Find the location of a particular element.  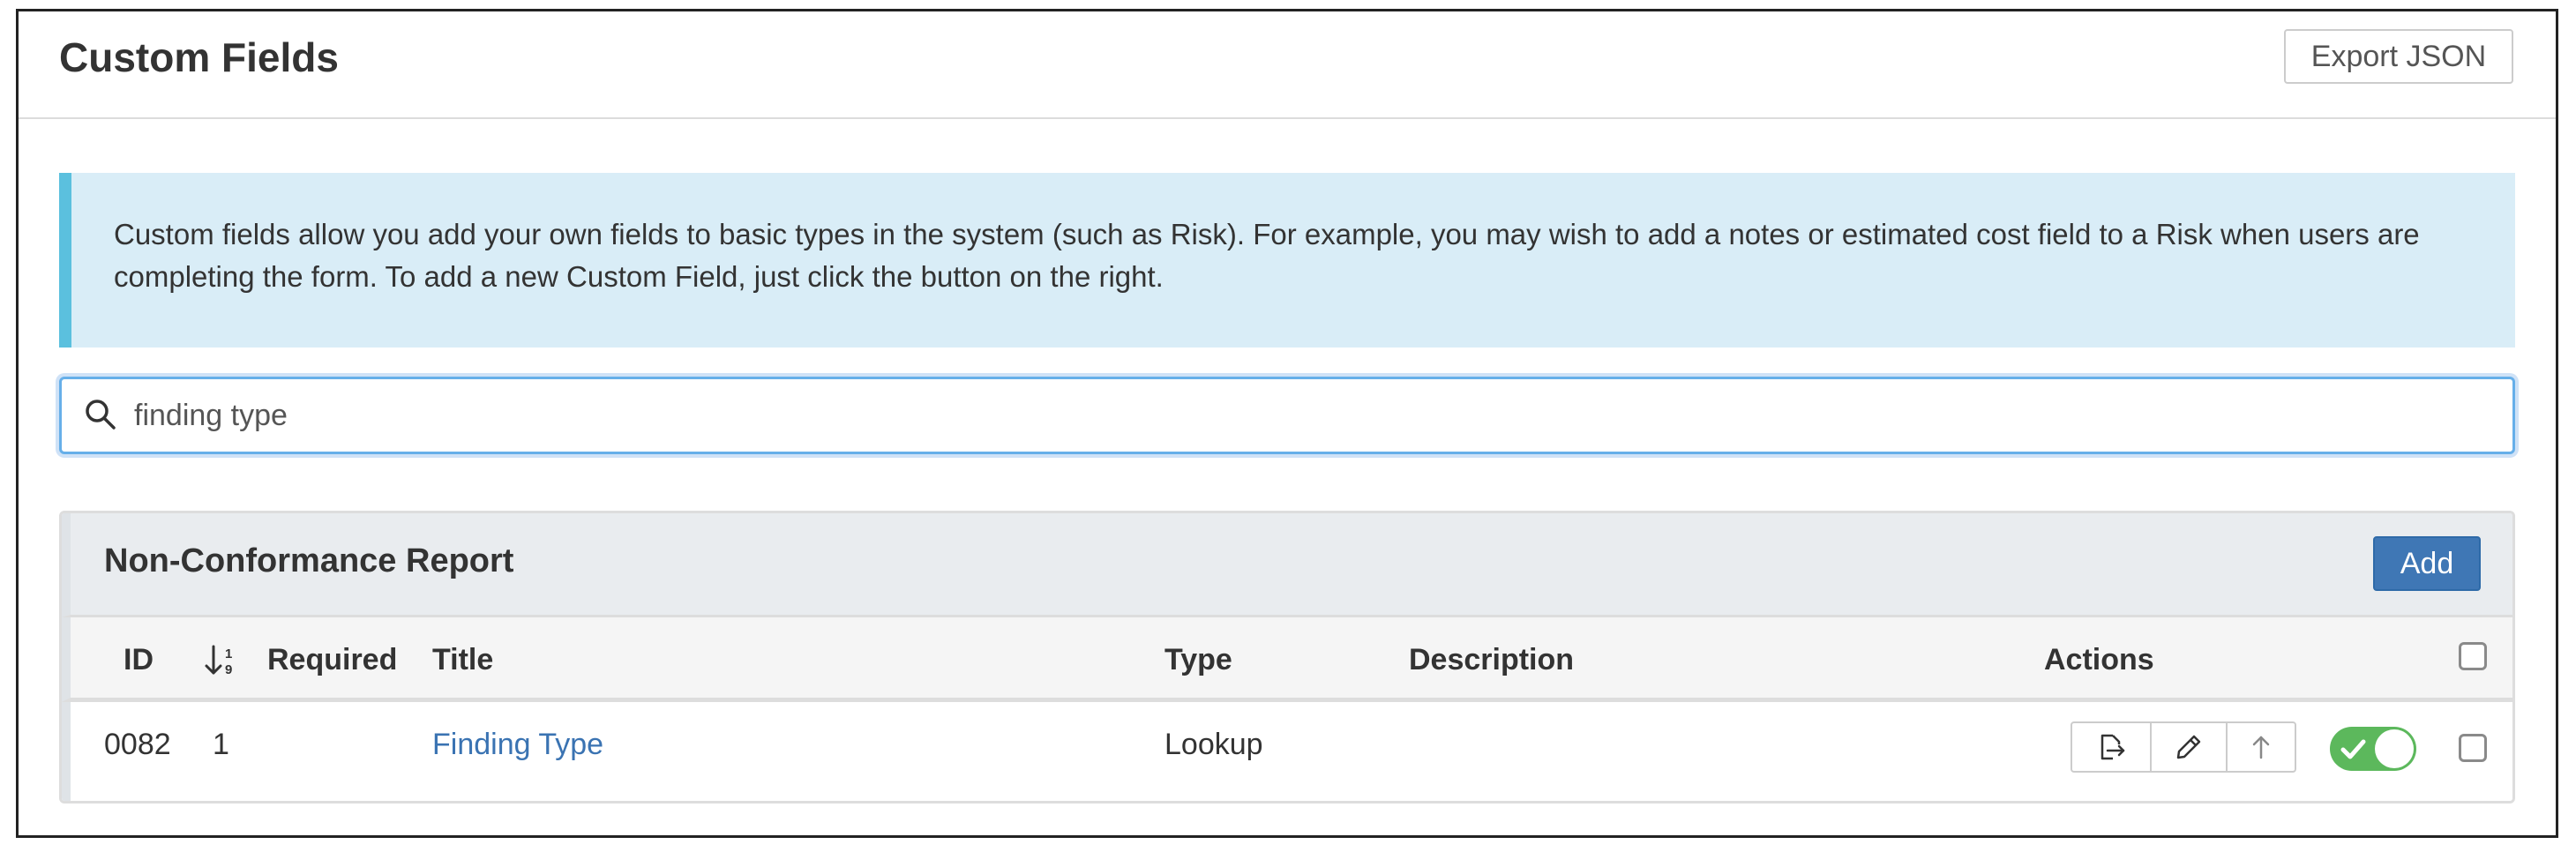

row-order: 1 is located at coordinates (221, 744).